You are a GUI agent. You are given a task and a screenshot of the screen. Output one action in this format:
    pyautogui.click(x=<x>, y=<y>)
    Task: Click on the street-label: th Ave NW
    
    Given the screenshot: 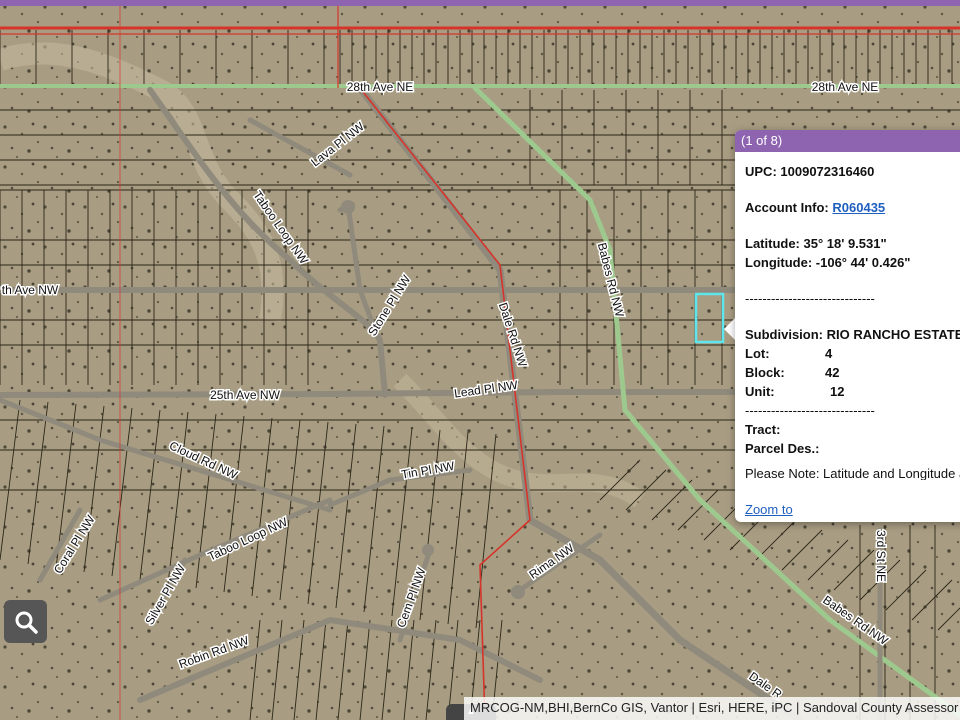 What is the action you would take?
    pyautogui.click(x=30, y=290)
    